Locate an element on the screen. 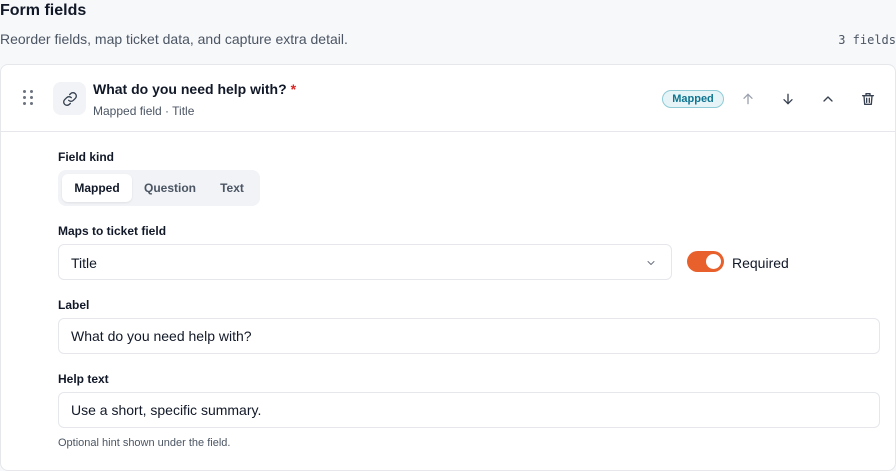 The width and height of the screenshot is (896, 471). arrow-up-icon is located at coordinates (748, 99).